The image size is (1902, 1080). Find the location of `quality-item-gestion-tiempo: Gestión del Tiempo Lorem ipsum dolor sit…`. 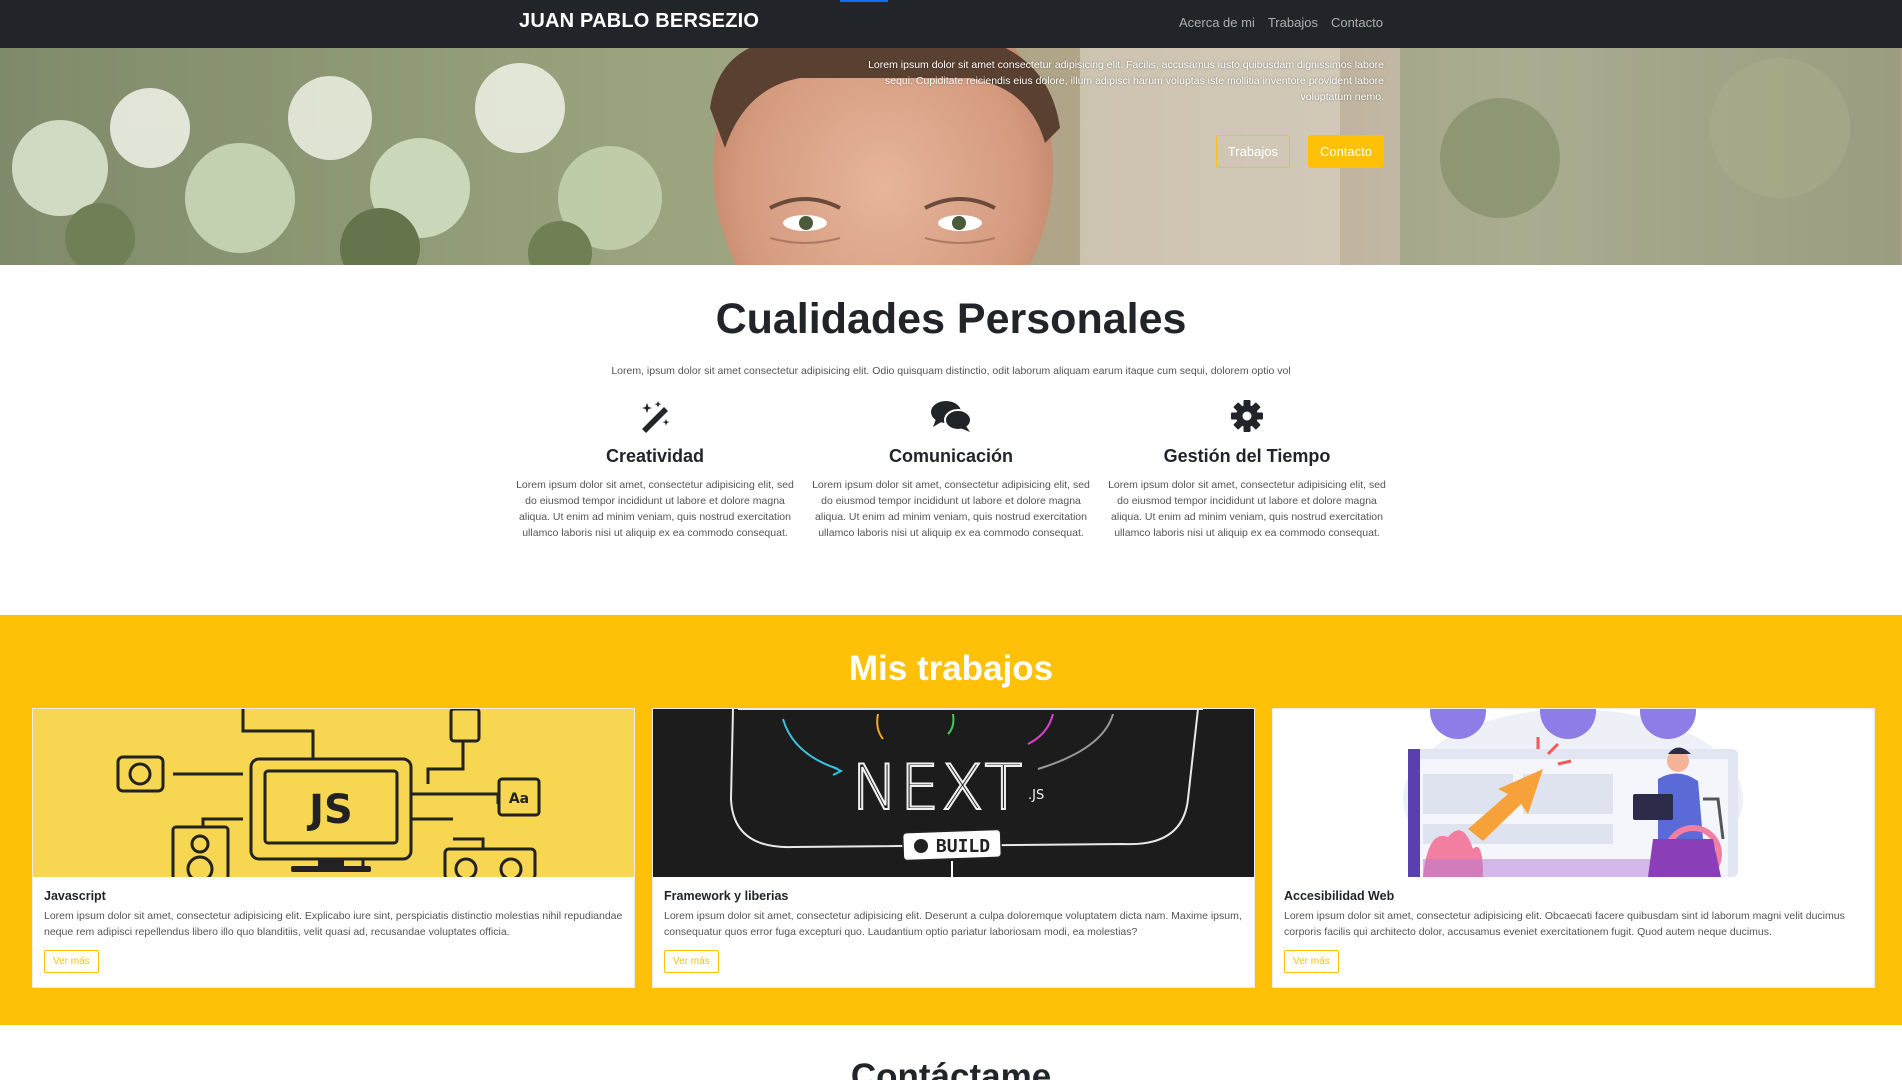

quality-item-gestion-tiempo: Gestión del Tiempo Lorem ipsum dolor sit… is located at coordinates (1247, 470).